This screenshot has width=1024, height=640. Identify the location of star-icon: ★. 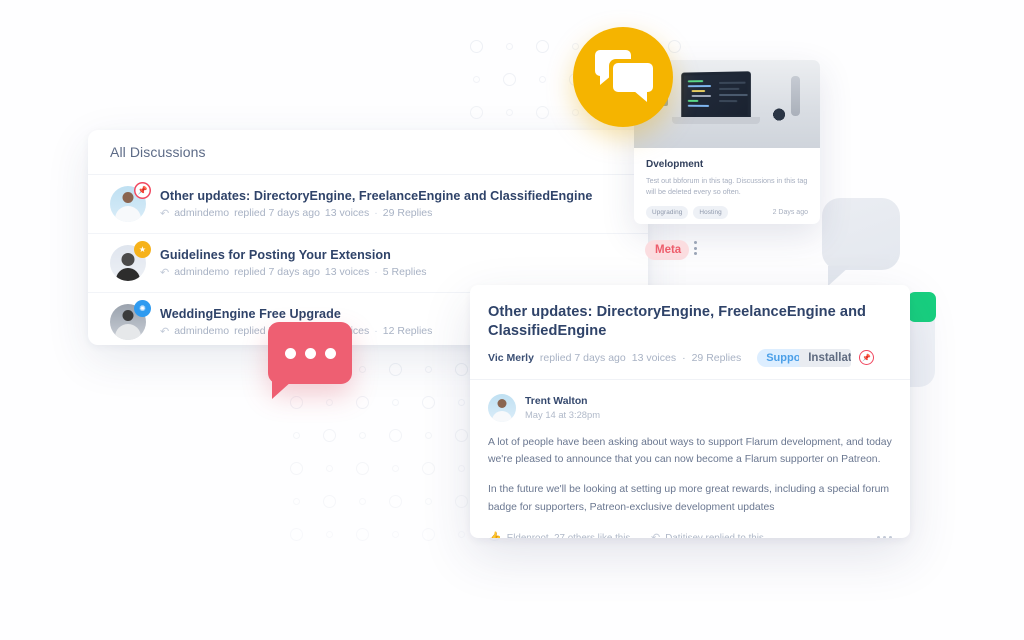
(142, 249).